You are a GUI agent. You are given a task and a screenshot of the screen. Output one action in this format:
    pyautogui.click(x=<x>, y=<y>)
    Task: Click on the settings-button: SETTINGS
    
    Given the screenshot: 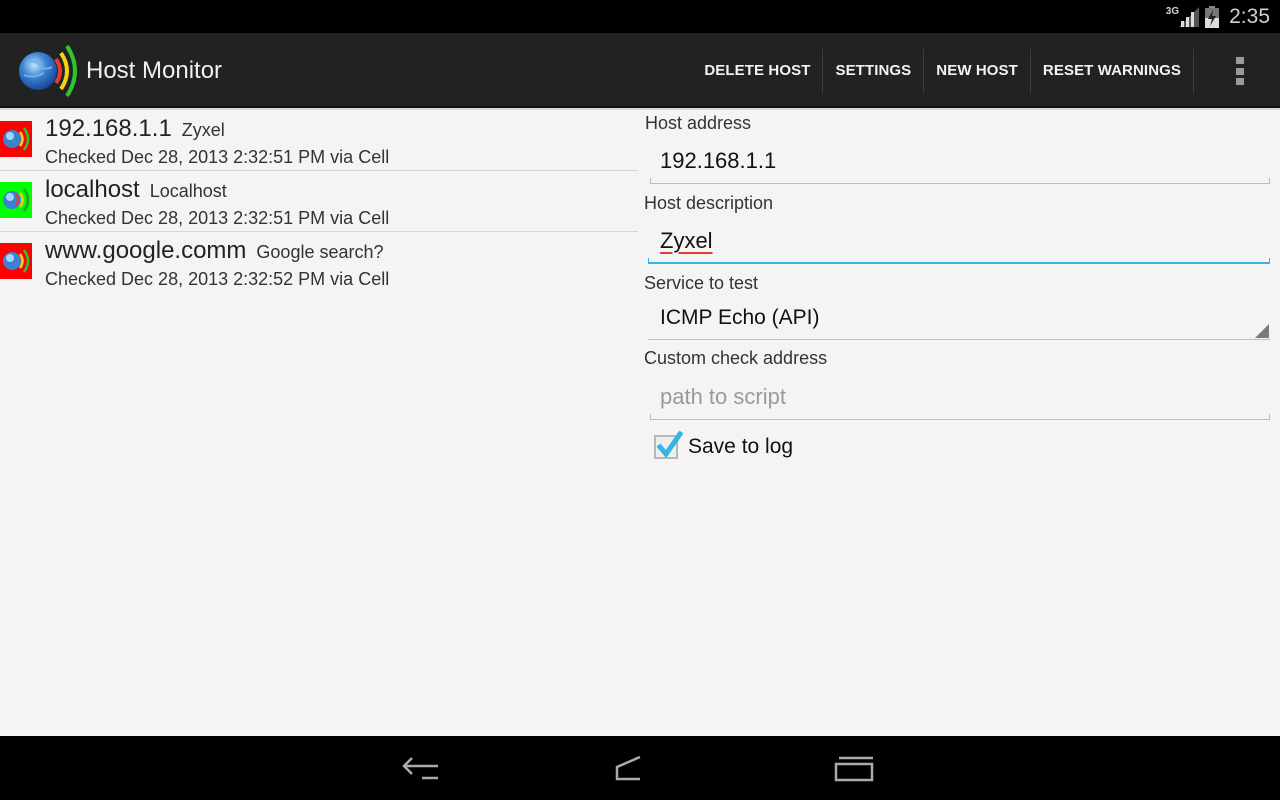 What is the action you would take?
    pyautogui.click(x=874, y=71)
    